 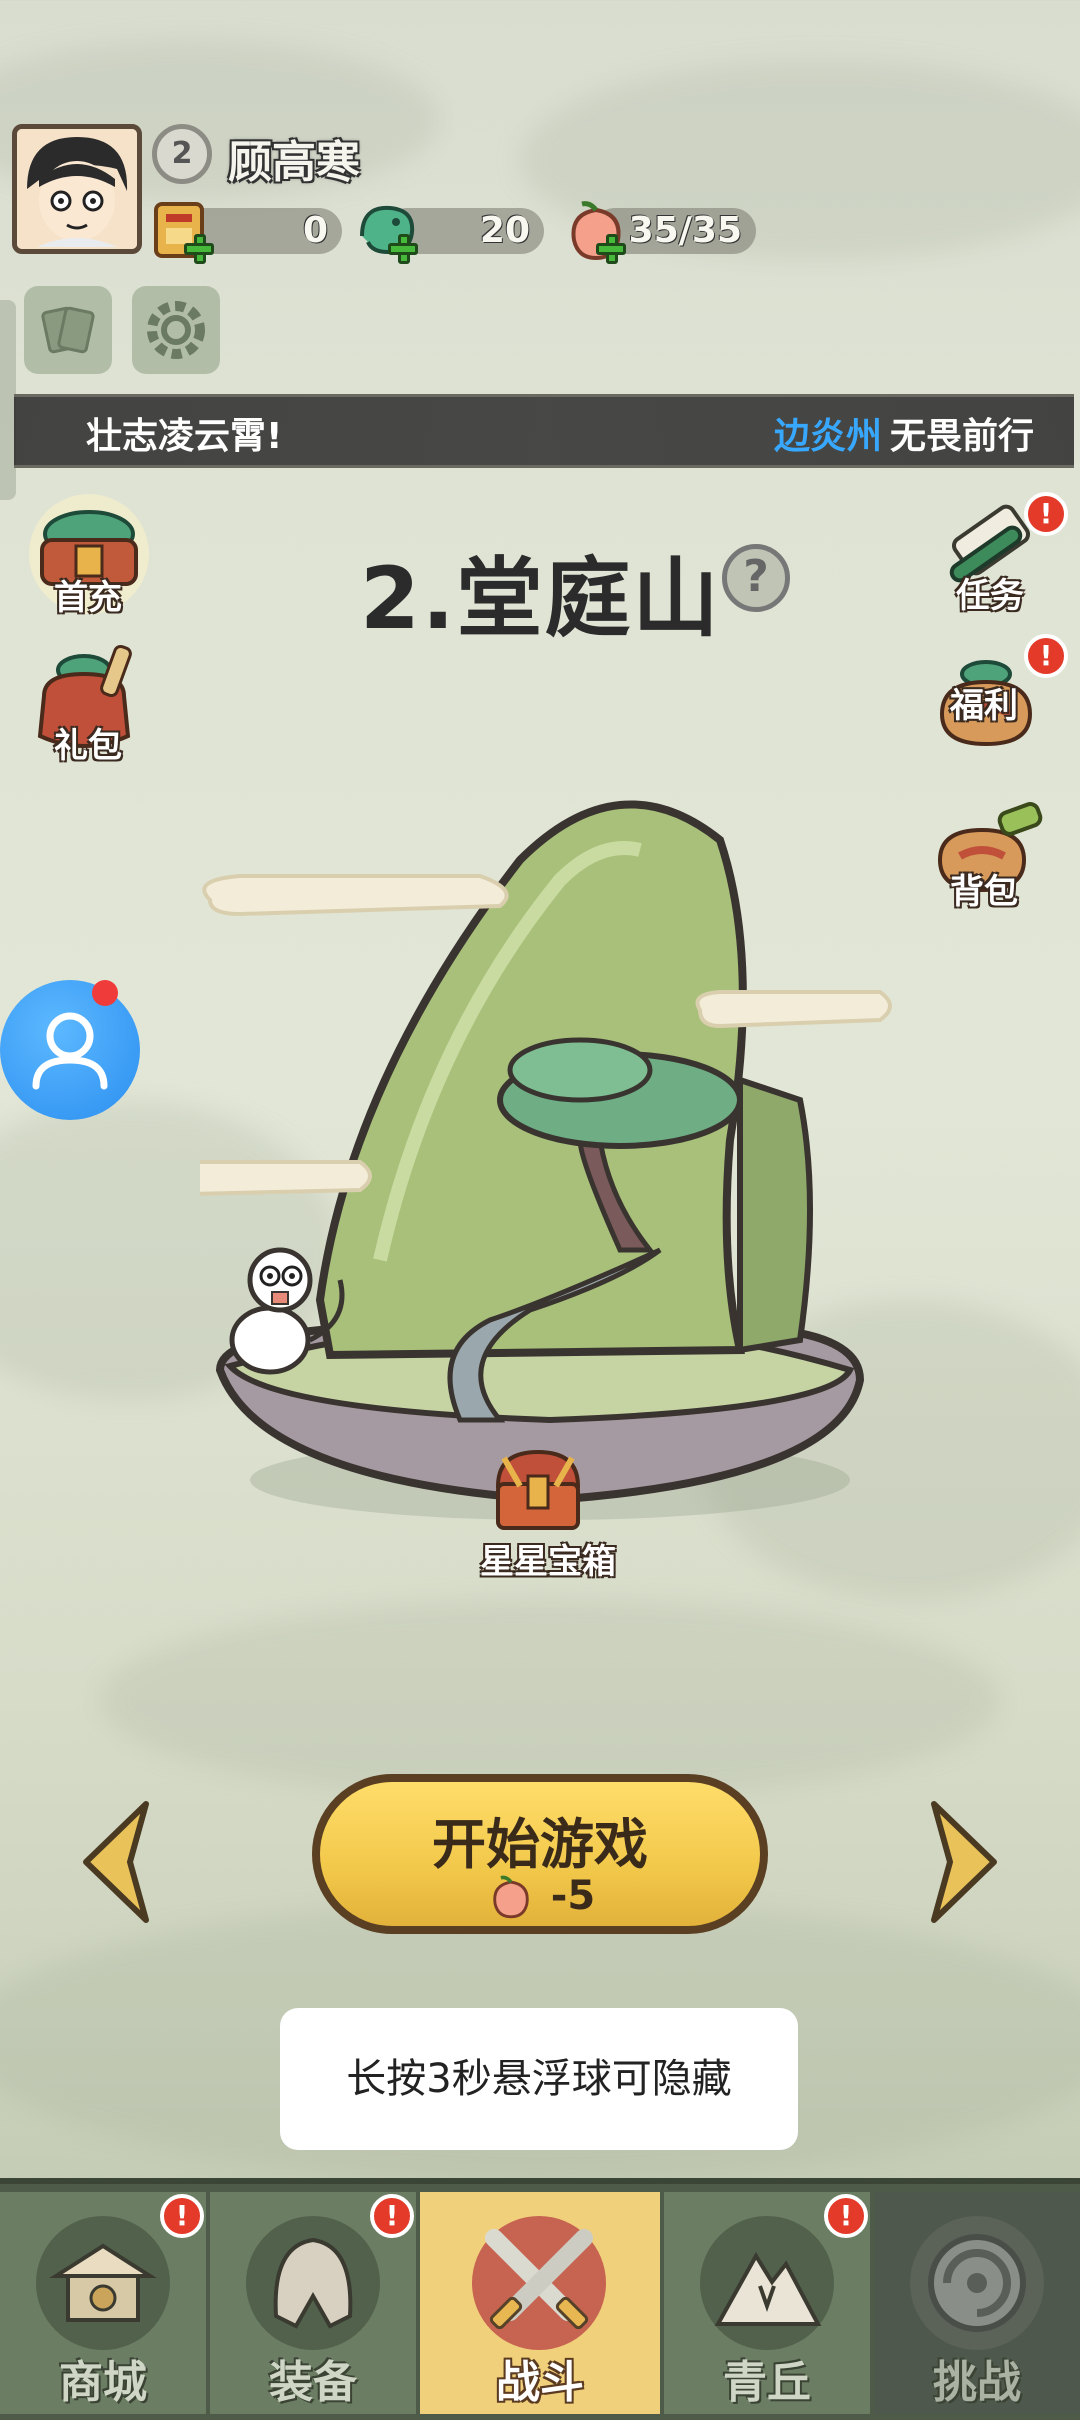 I want to click on tab-qingqiu: 青丘 !, so click(x=767, y=2303).